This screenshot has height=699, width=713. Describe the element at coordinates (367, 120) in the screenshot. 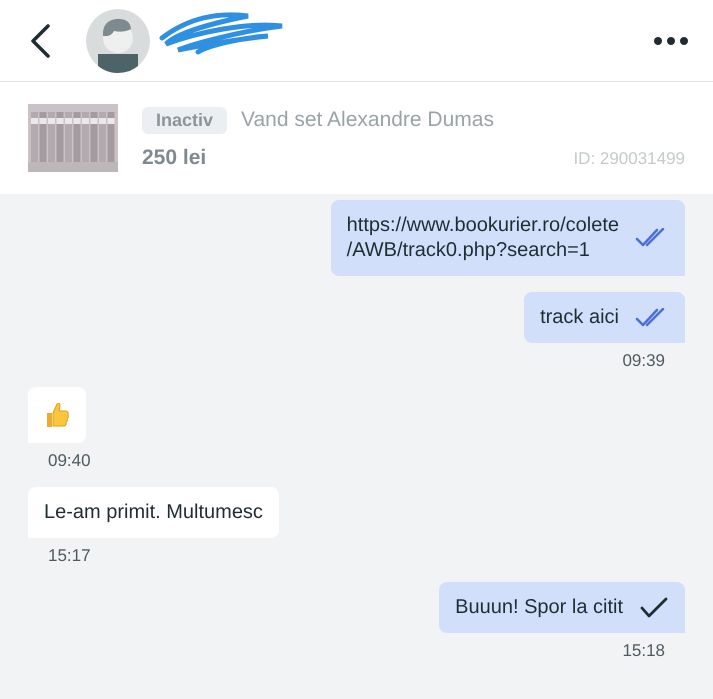

I see `listing-title: Vand set Alexandre Dumas` at that location.